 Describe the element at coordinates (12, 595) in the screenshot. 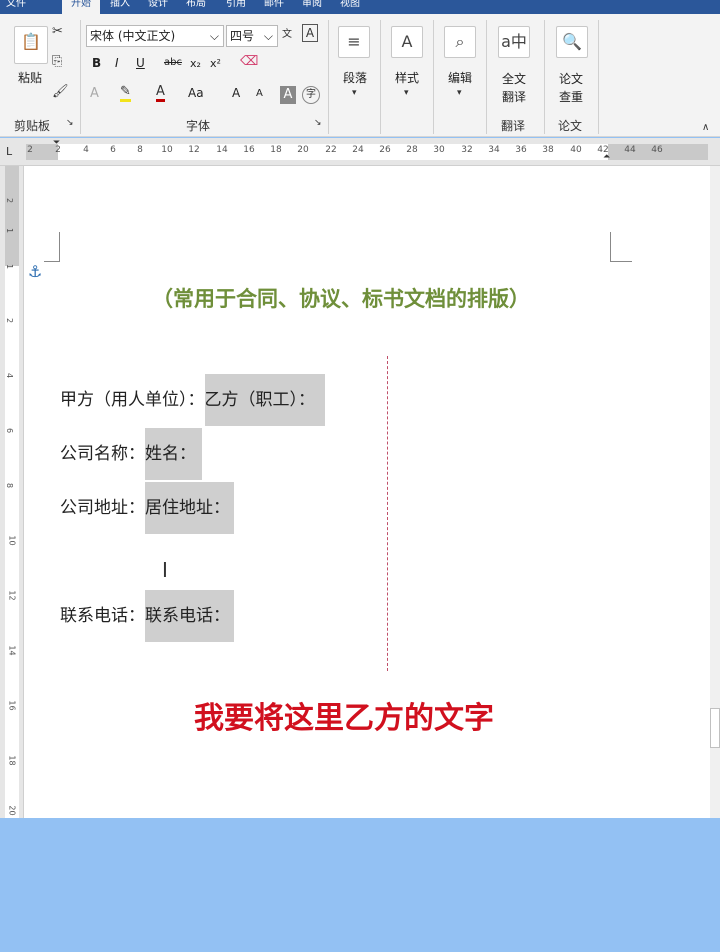

I see `vruler-number: 12` at that location.